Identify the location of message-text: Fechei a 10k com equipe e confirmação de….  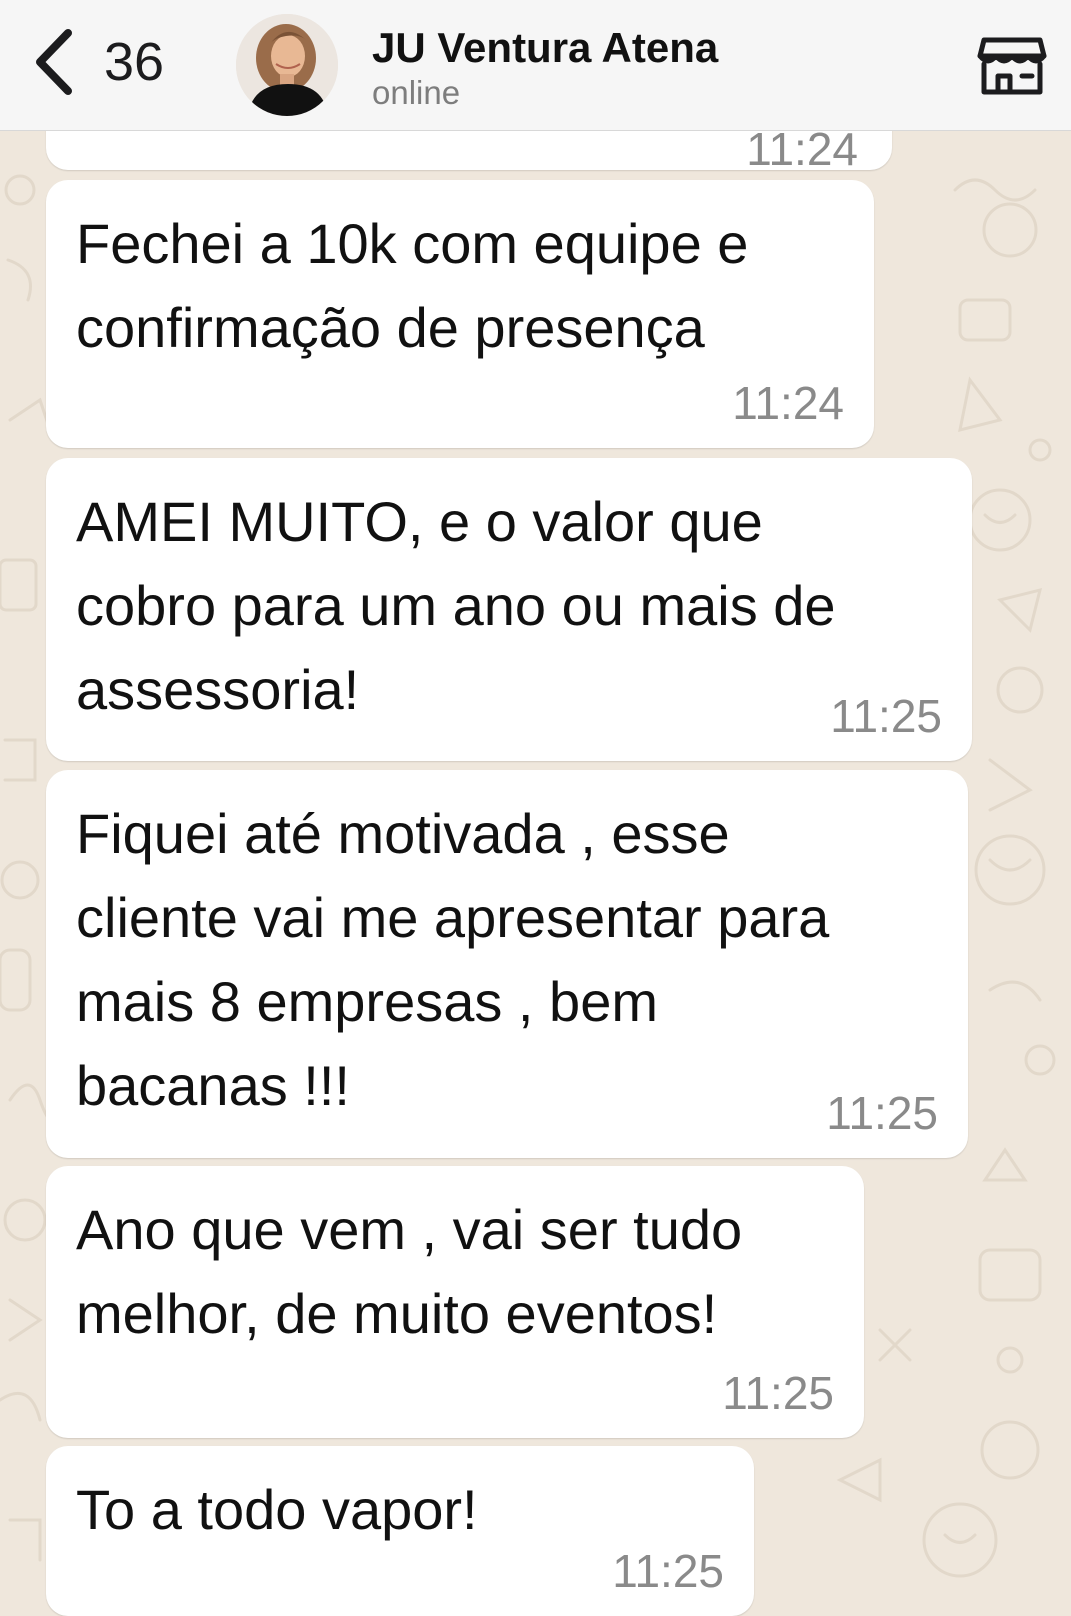
(412, 285).